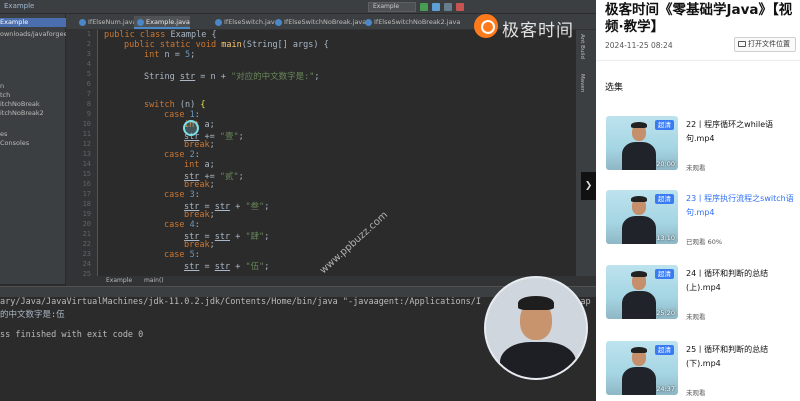 This screenshot has height=401, width=800. Describe the element at coordinates (33, 34) in the screenshot. I see `project-row: ownloads/javaforgeek` at that location.